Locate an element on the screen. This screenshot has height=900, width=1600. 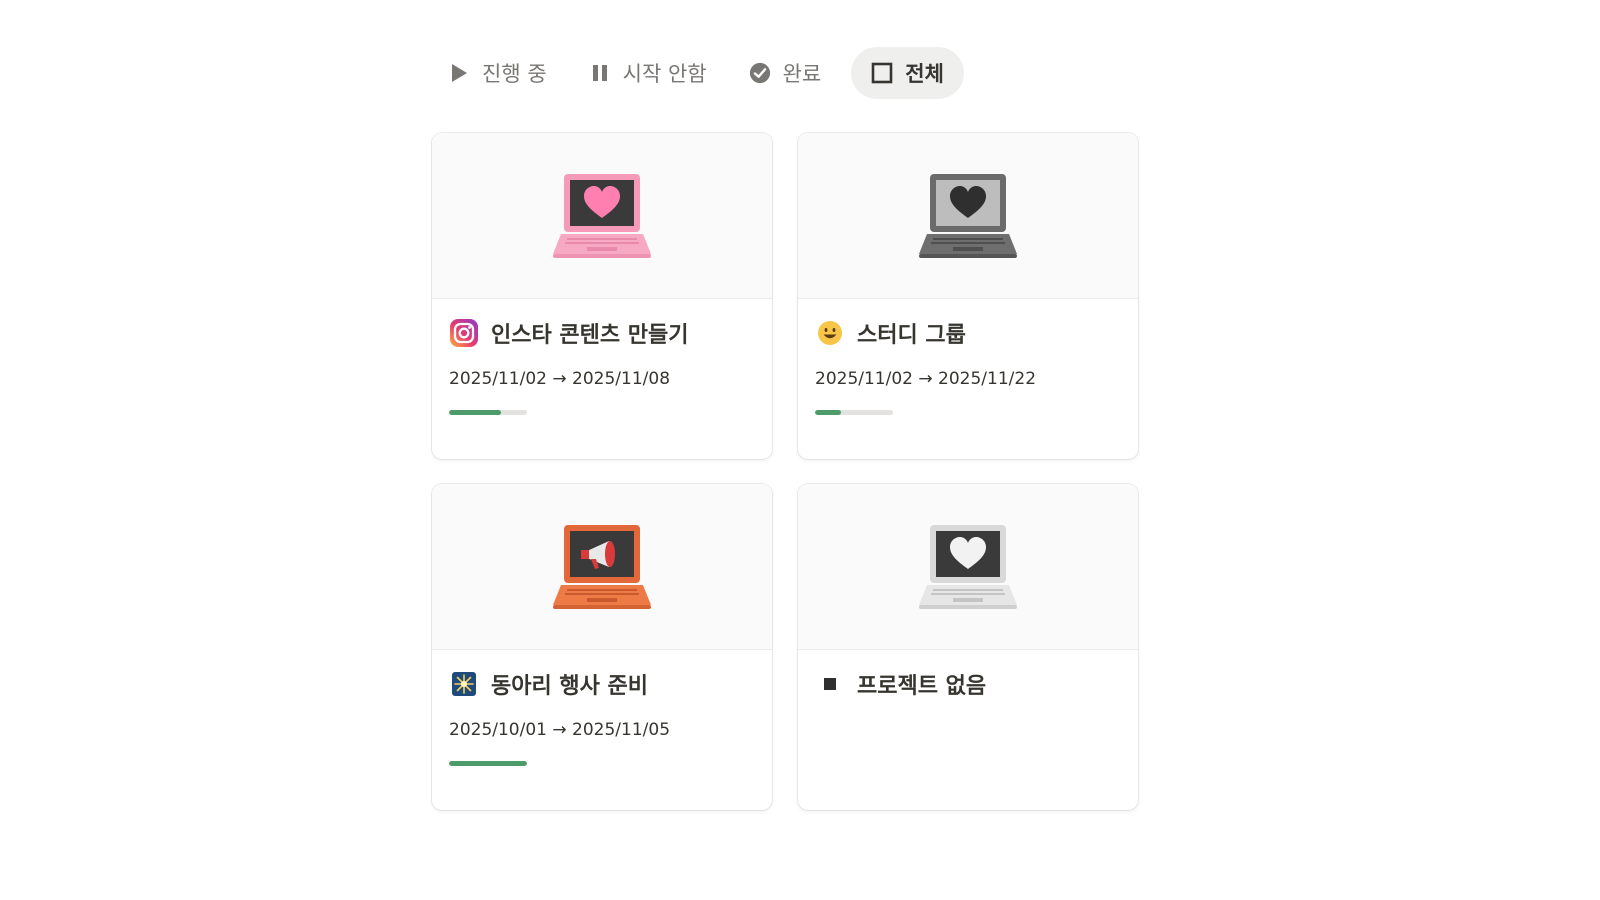
instagram-icon is located at coordinates (464, 333).